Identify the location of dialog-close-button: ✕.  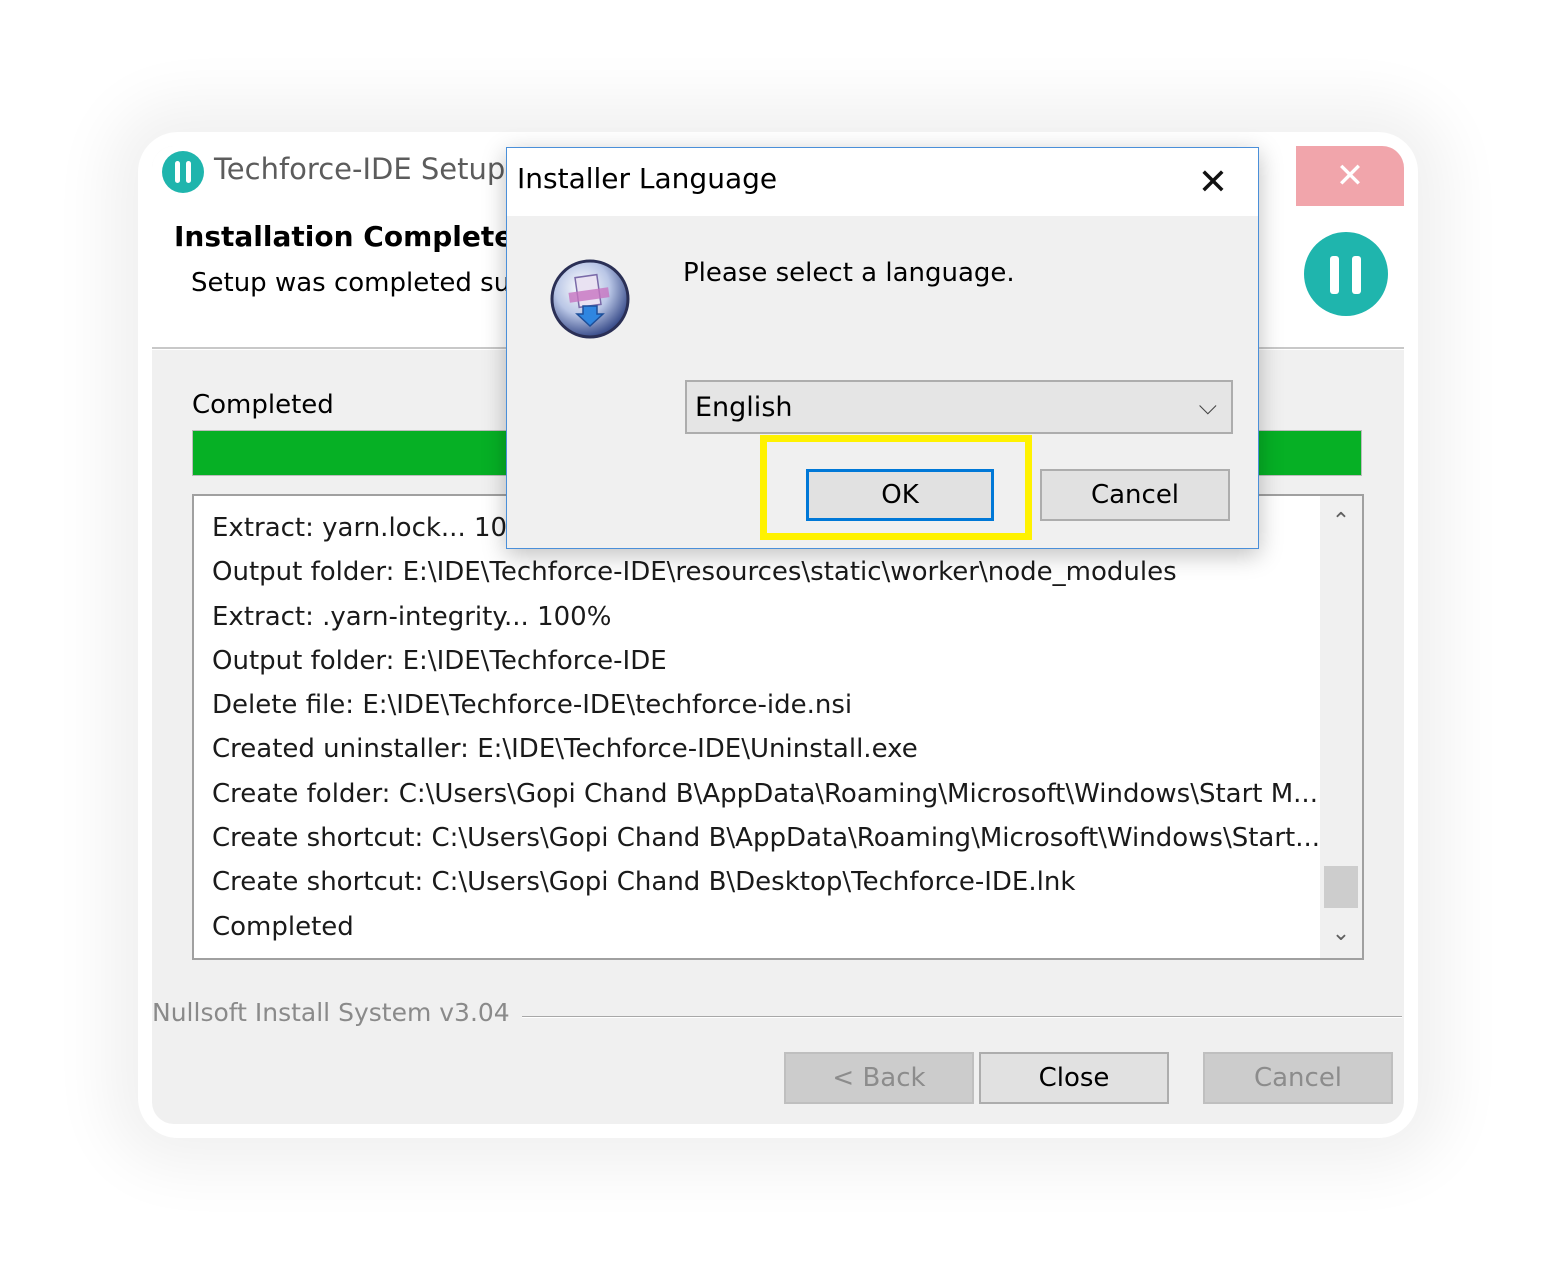
(1213, 182).